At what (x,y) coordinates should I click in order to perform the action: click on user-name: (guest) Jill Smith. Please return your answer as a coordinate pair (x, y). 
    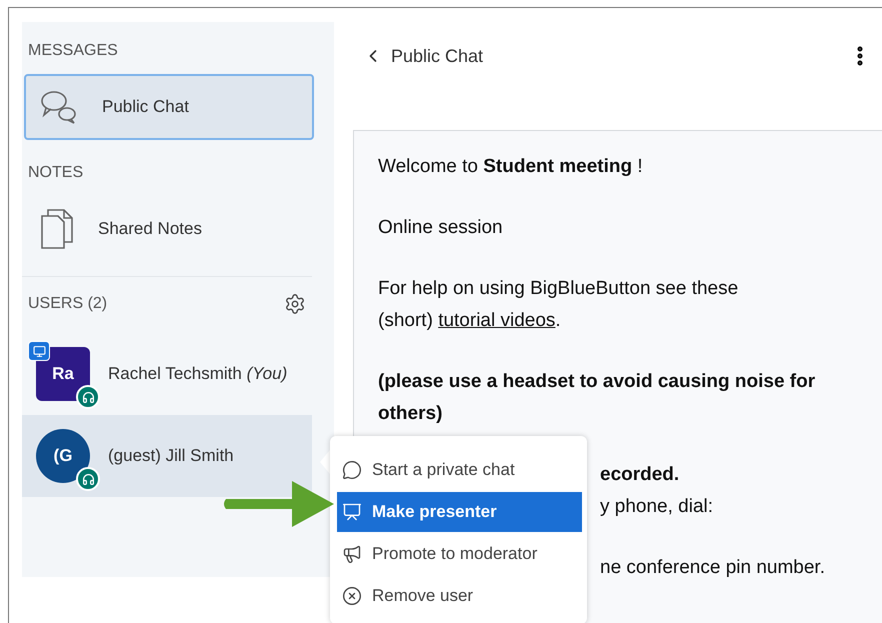
    Looking at the image, I should click on (171, 456).